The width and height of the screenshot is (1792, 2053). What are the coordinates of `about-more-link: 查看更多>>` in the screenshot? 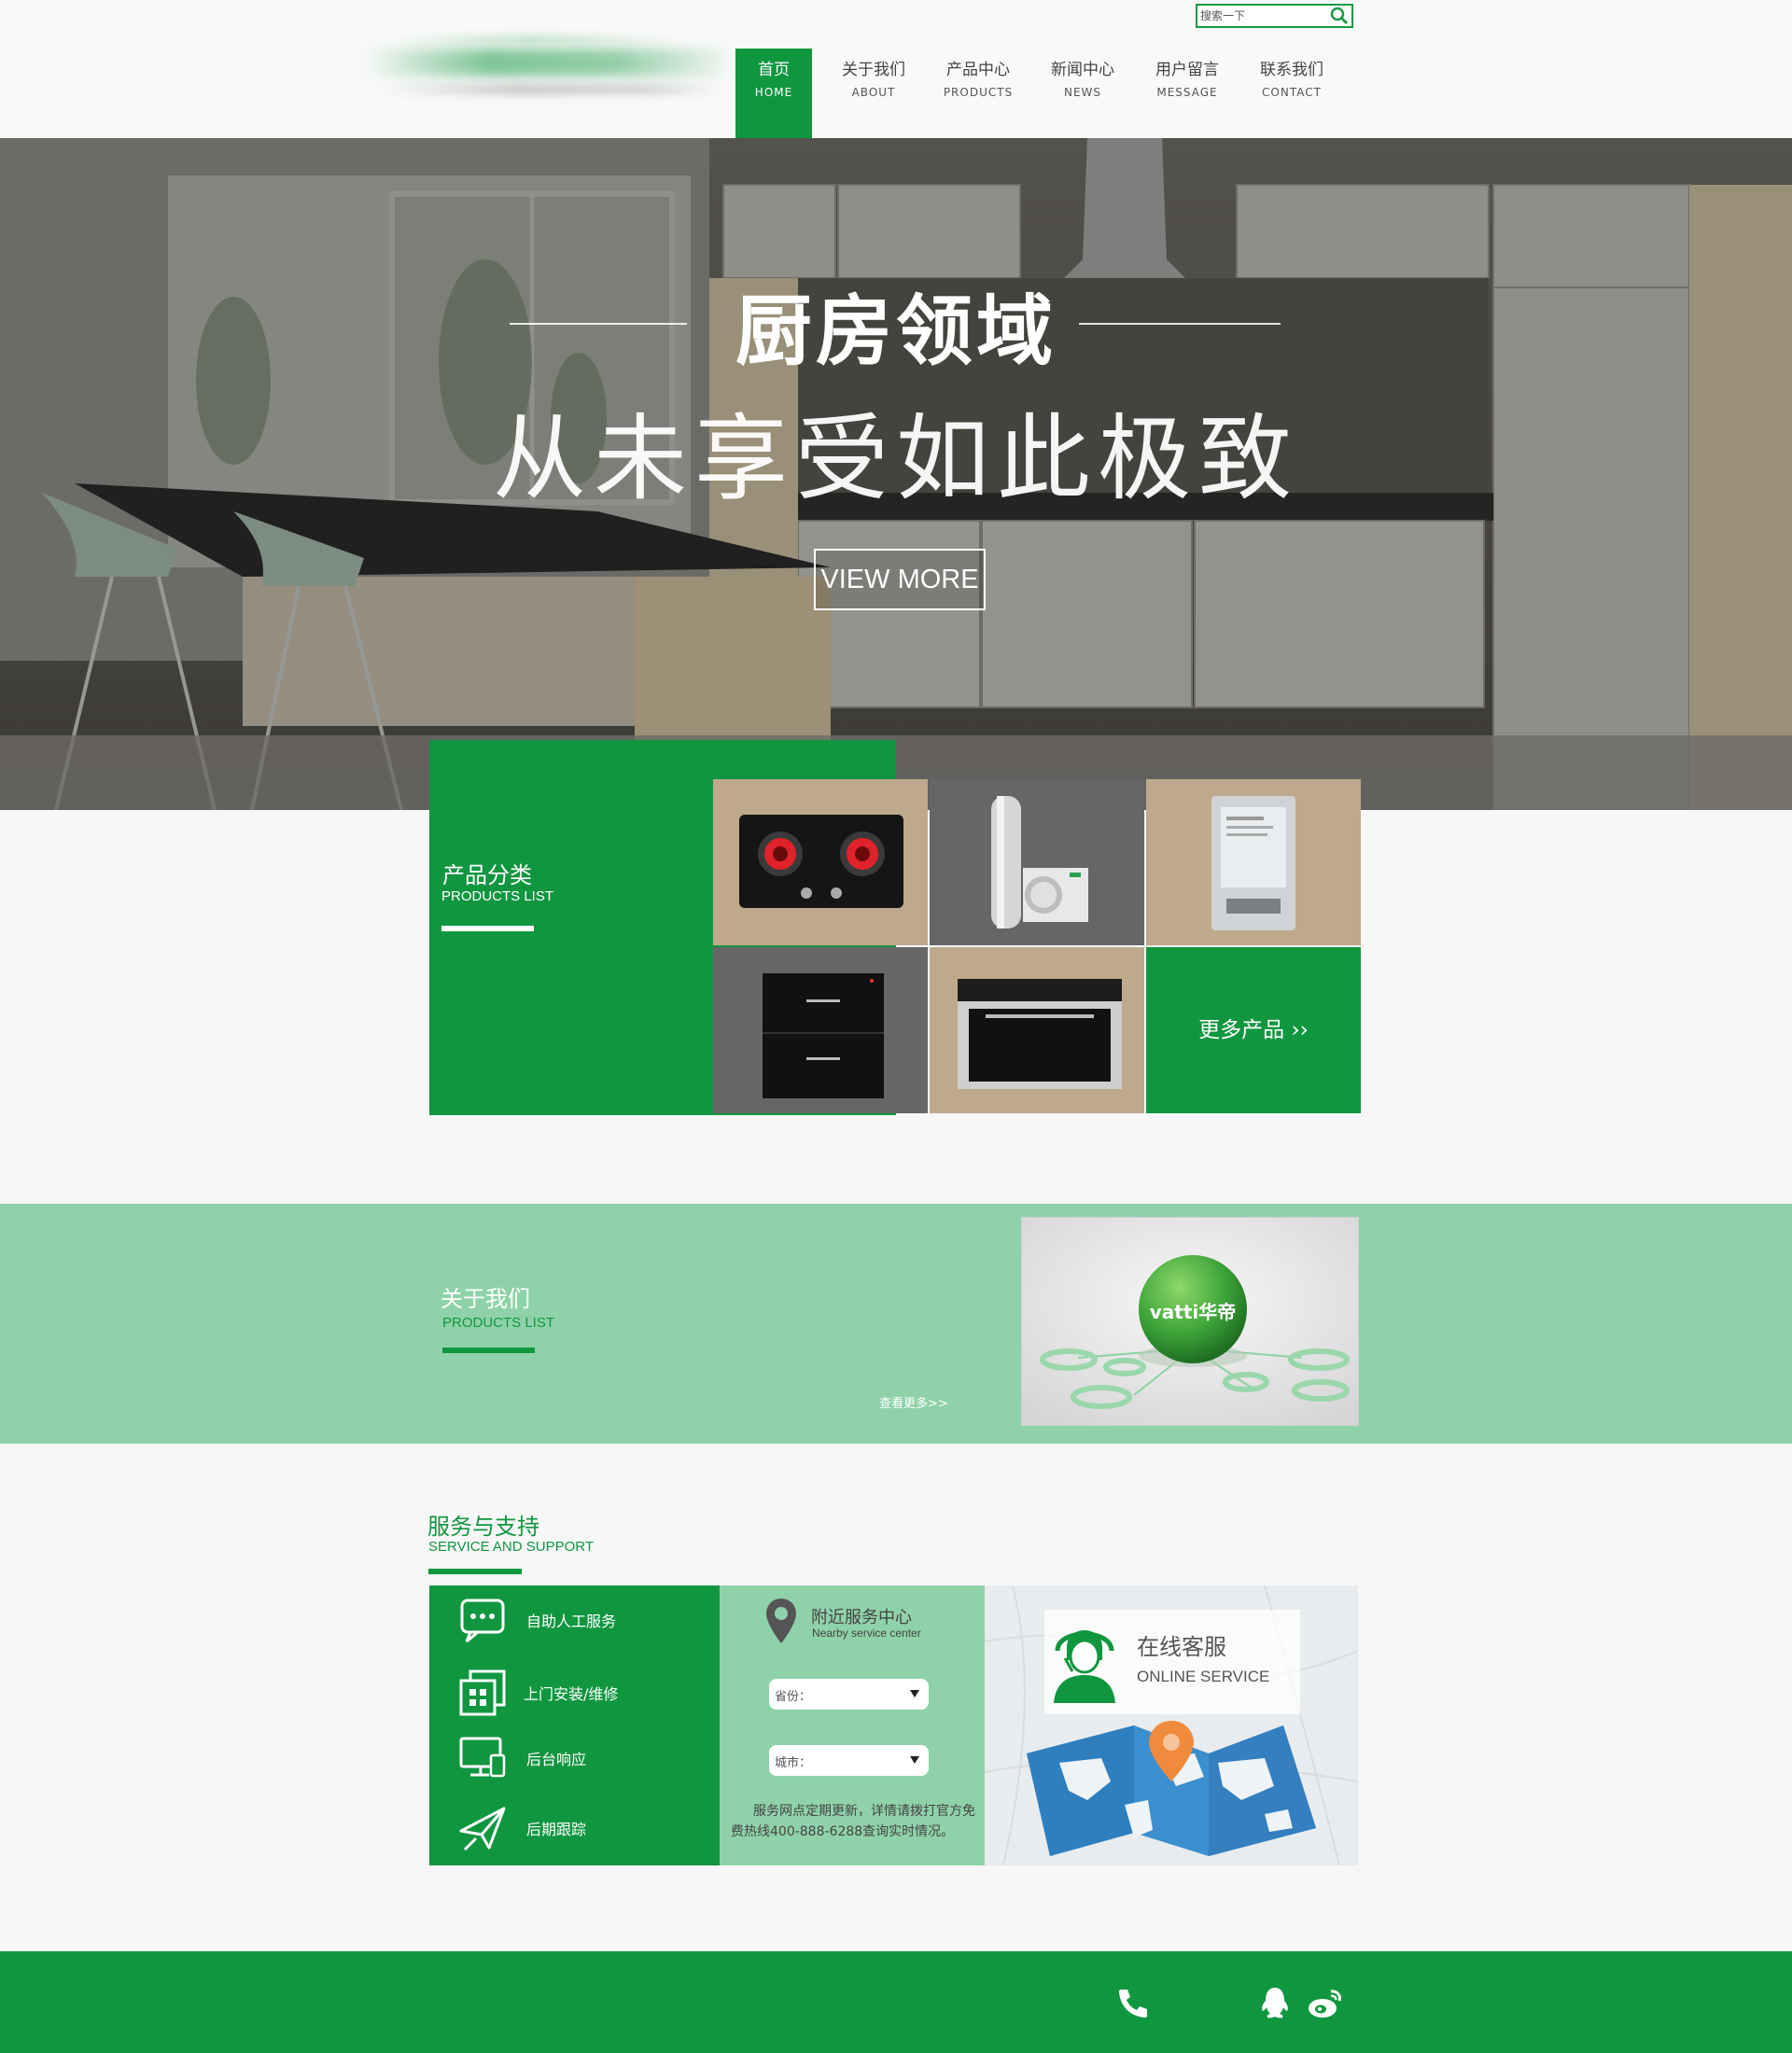 It's located at (913, 1402).